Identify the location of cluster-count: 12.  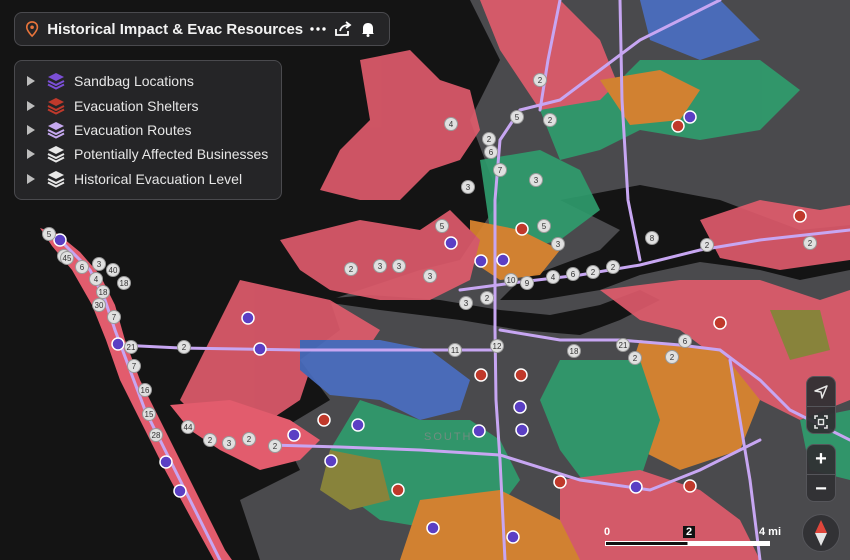
(497, 346).